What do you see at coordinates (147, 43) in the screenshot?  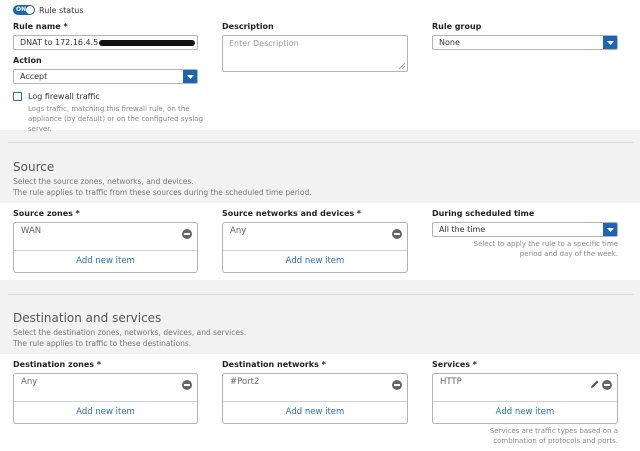 I see `redacted-text` at bounding box center [147, 43].